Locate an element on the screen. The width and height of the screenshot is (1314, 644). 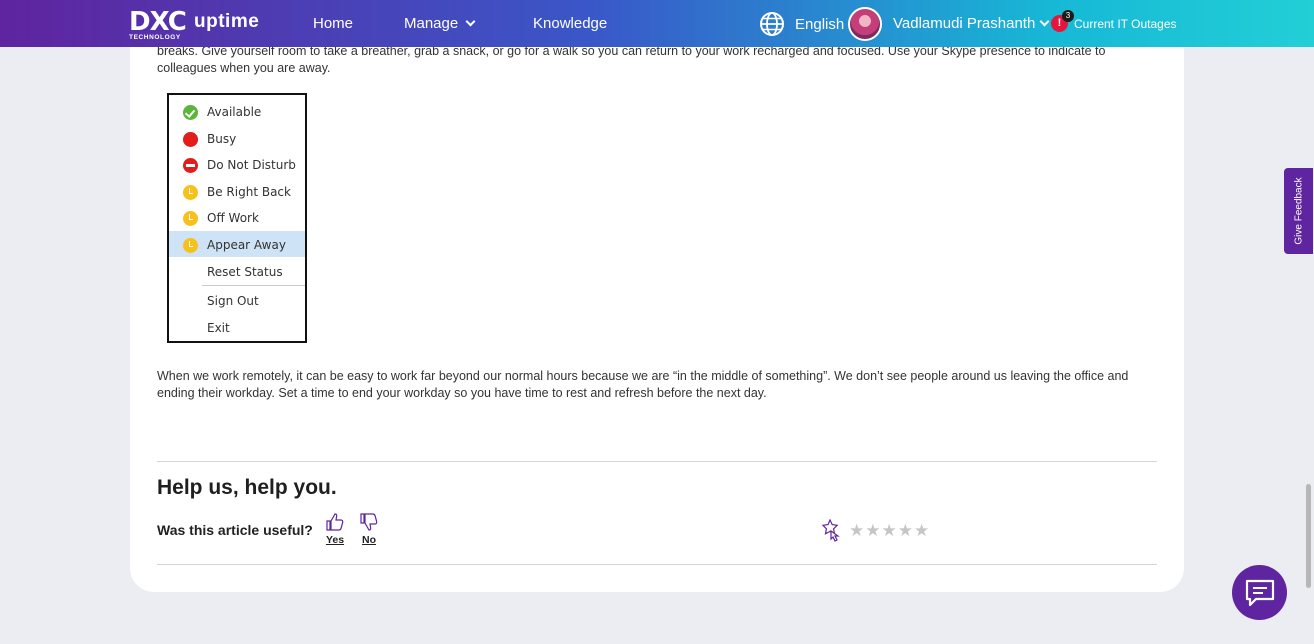
nav-manage: Manage is located at coordinates (440, 23).